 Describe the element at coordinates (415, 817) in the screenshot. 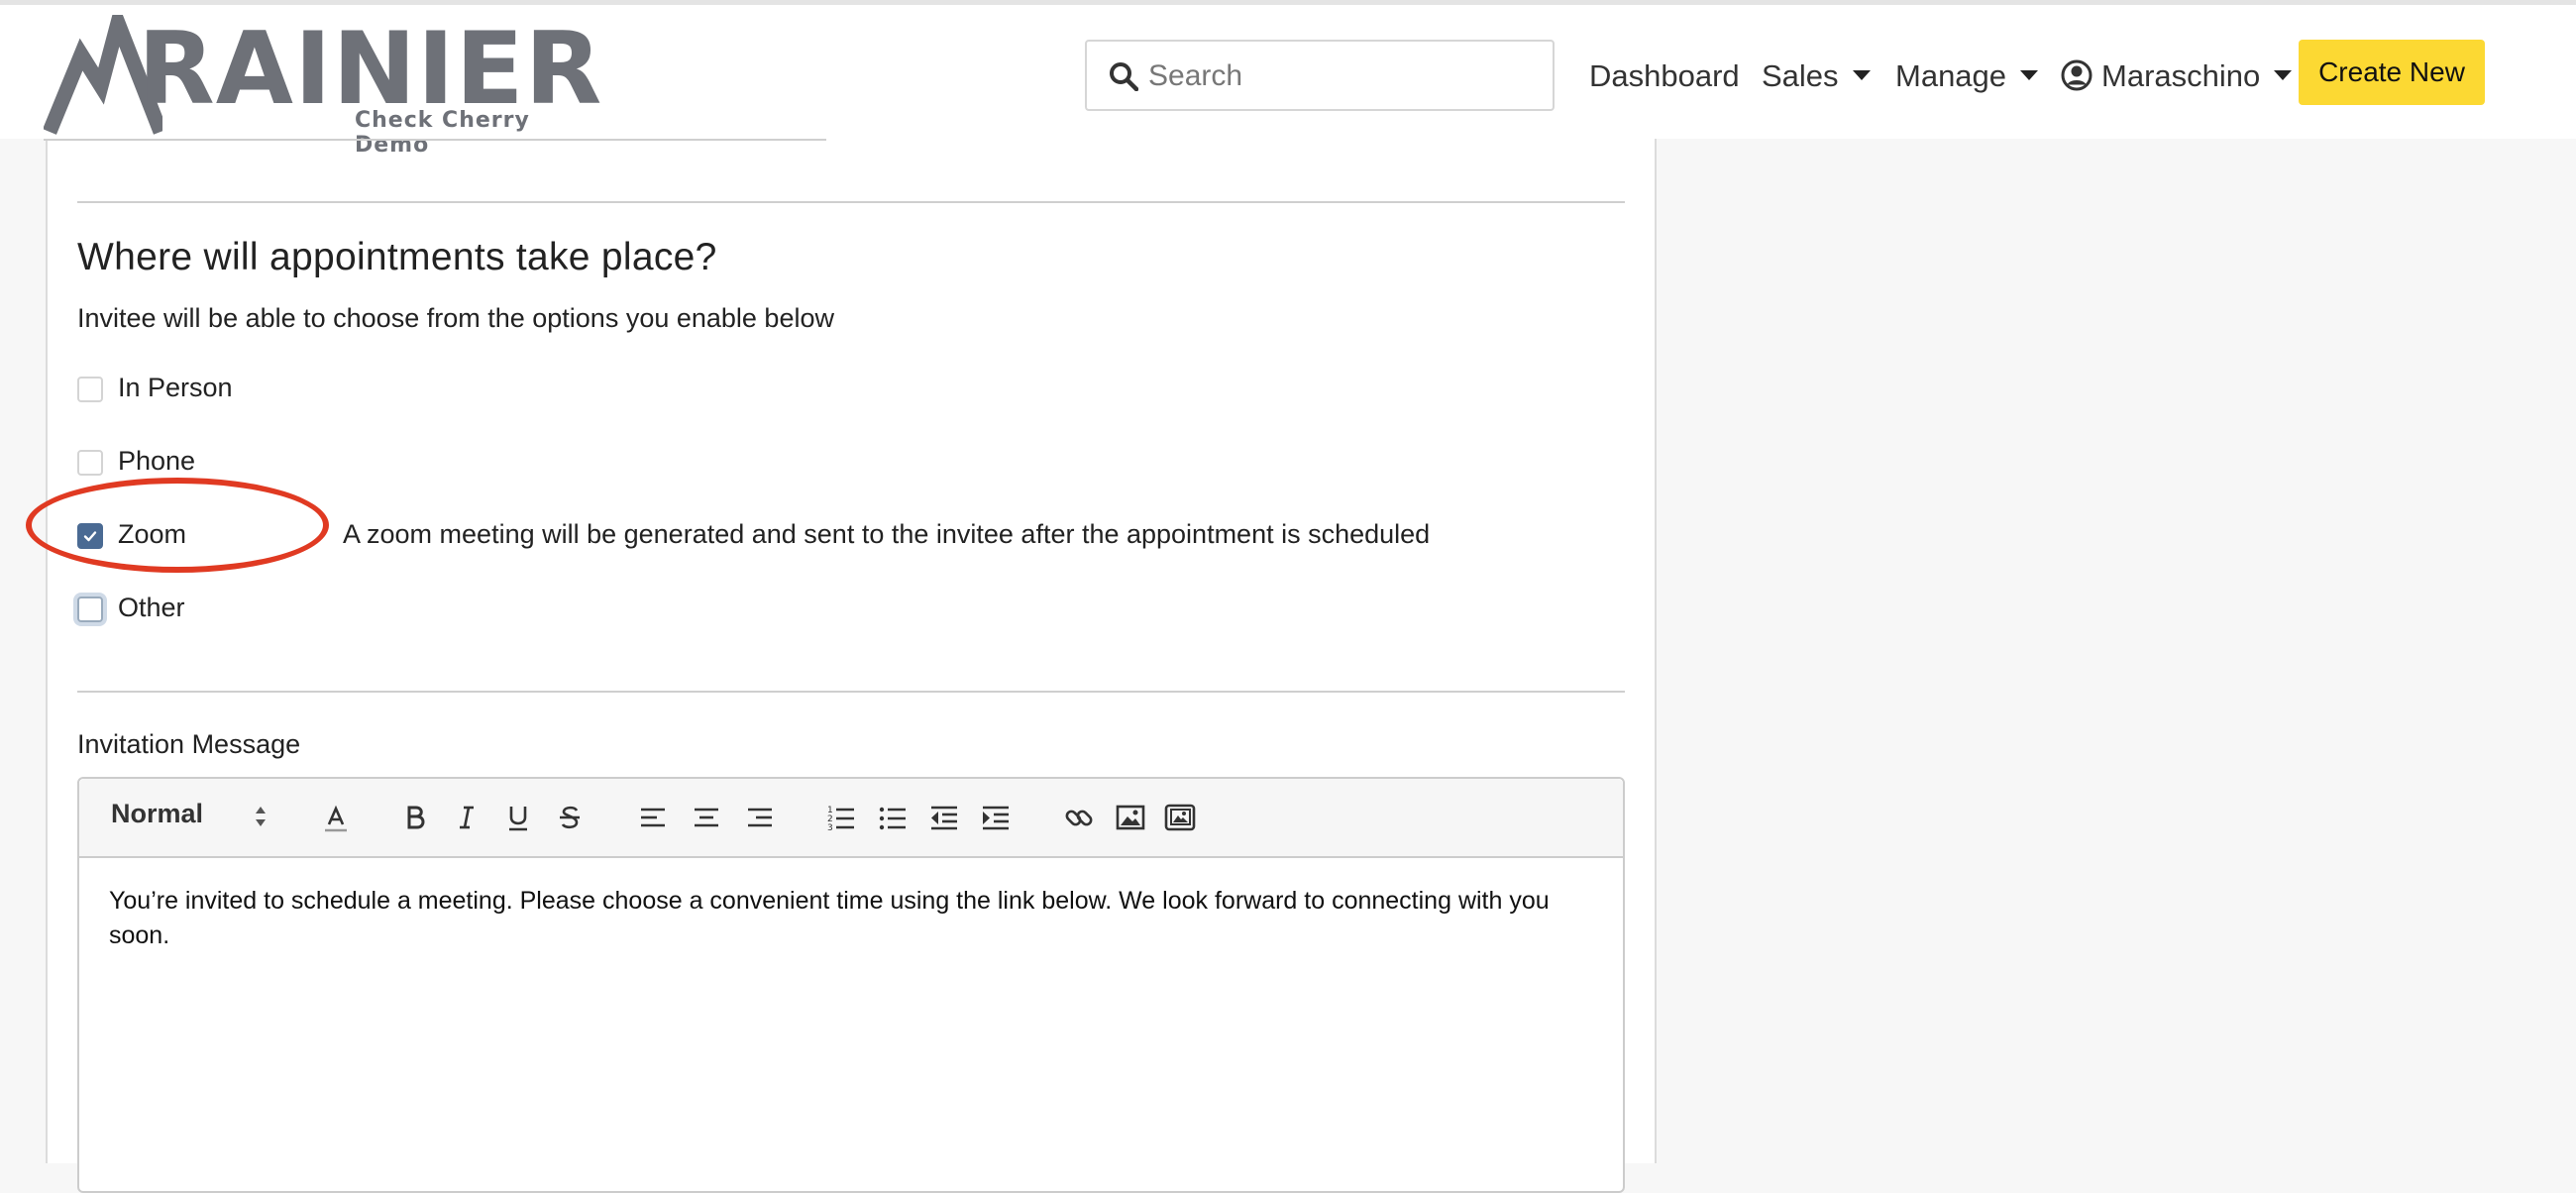

I see `bold-icon` at that location.